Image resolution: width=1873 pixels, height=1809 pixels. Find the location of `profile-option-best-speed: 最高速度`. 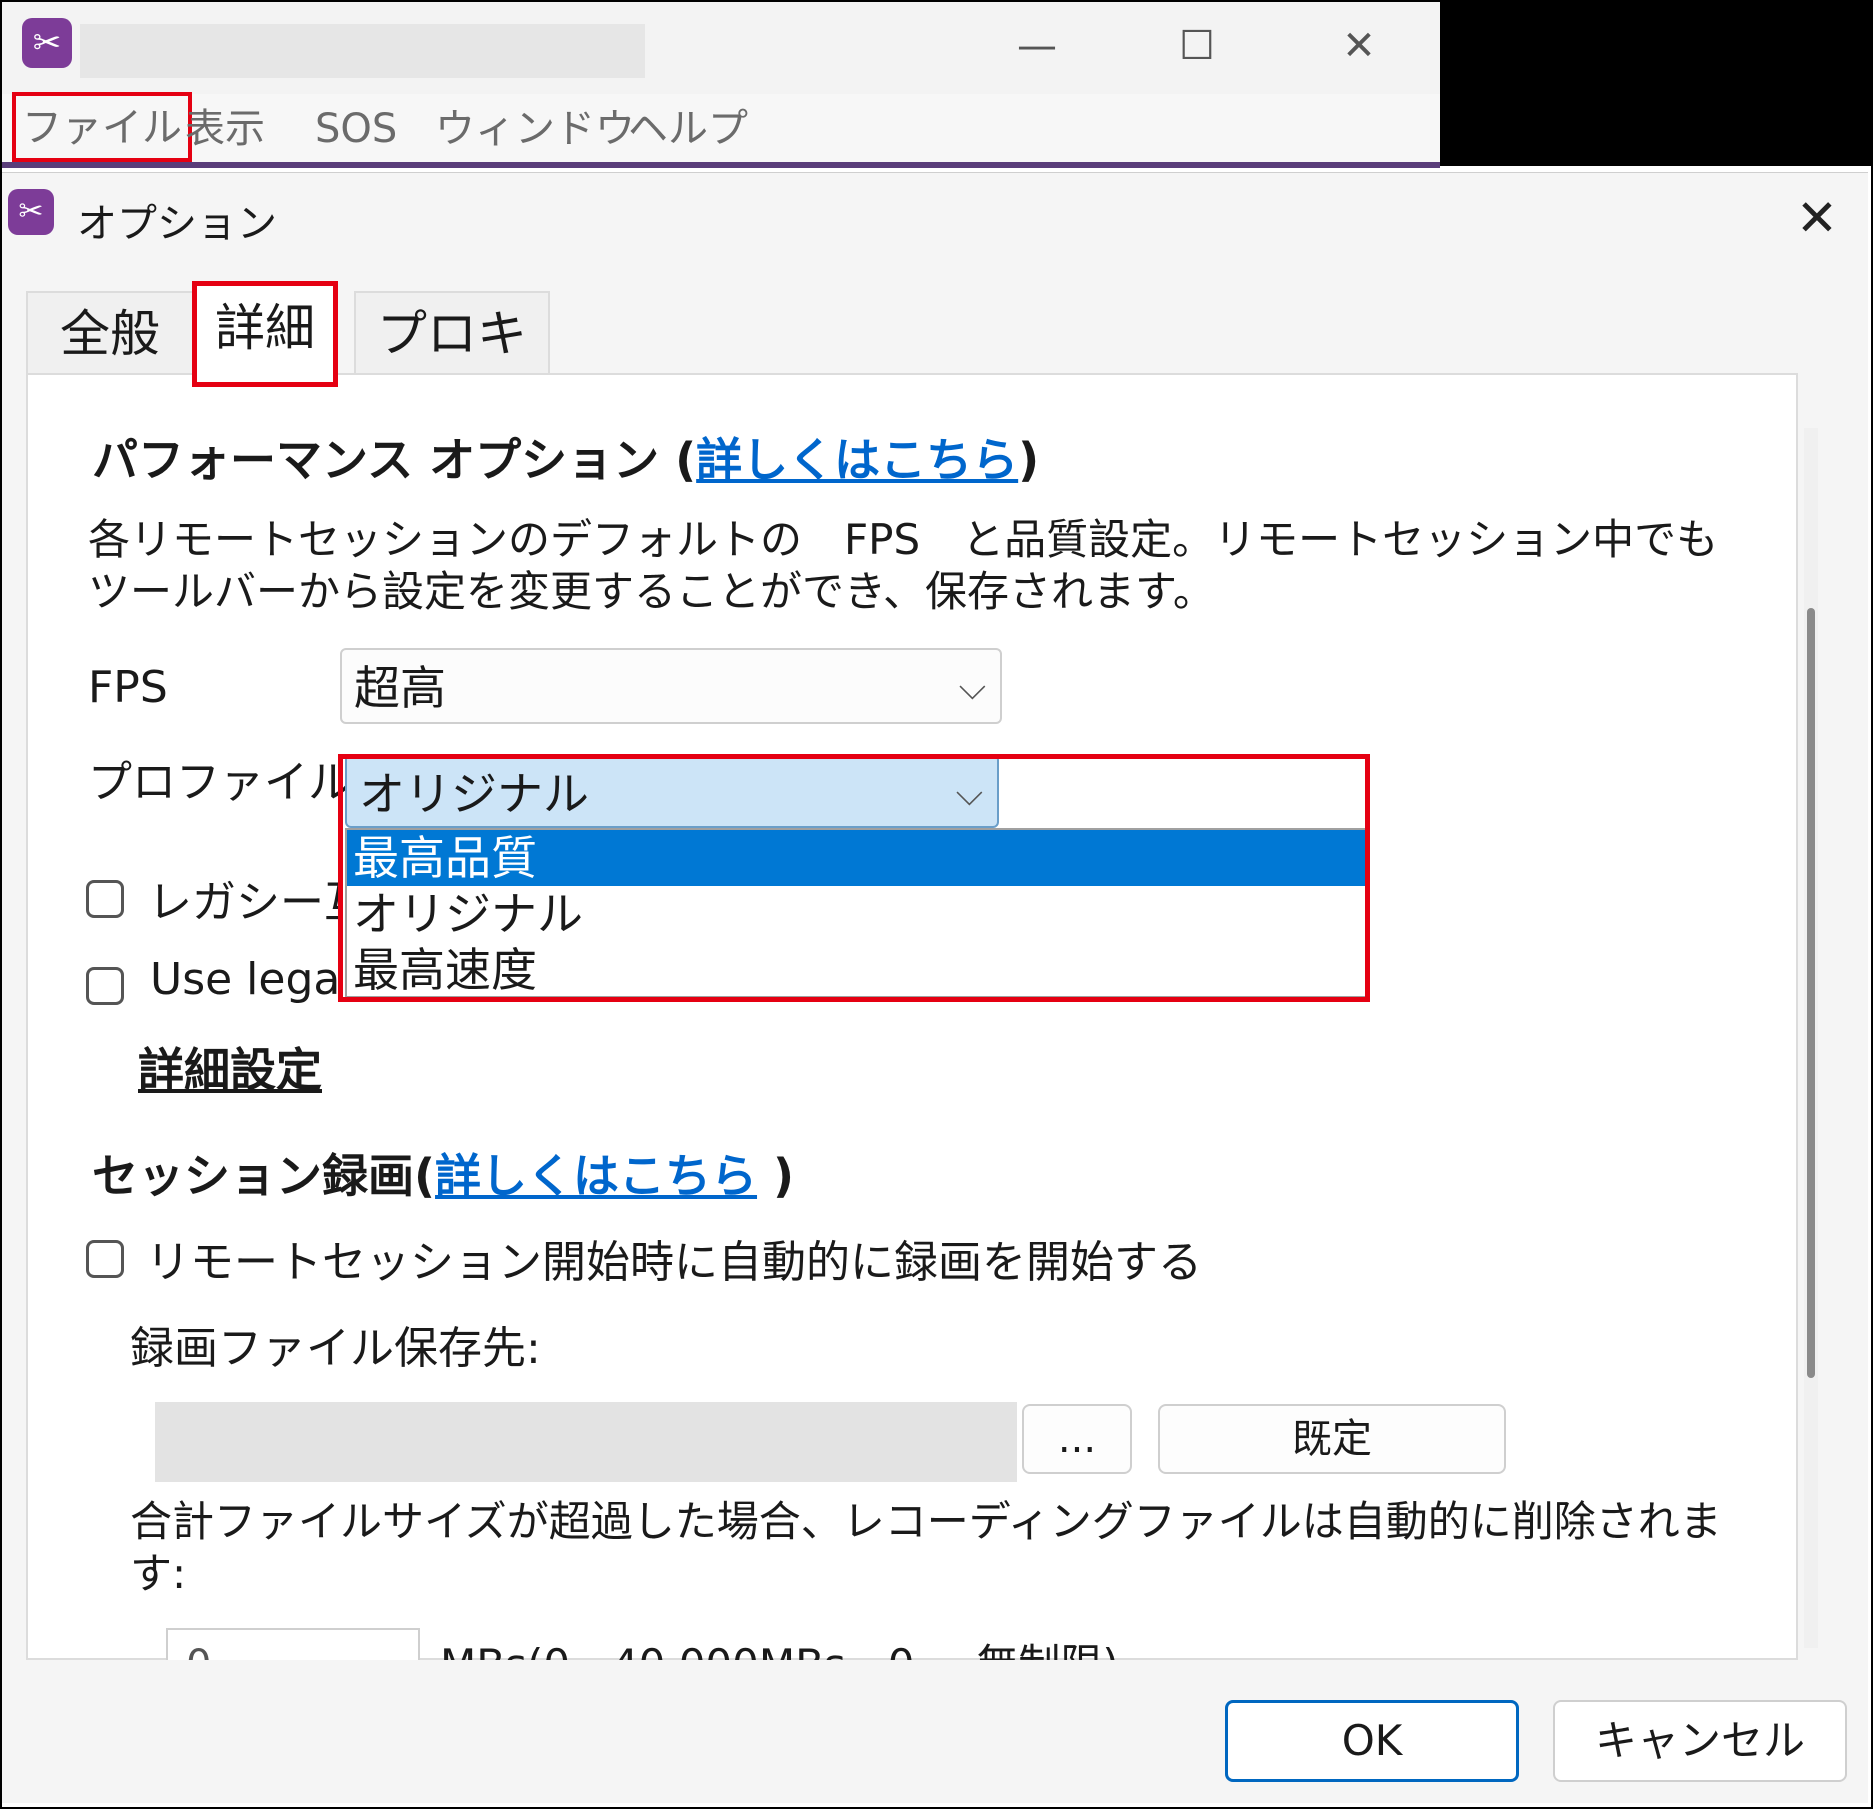

profile-option-best-speed: 最高速度 is located at coordinates (856, 970).